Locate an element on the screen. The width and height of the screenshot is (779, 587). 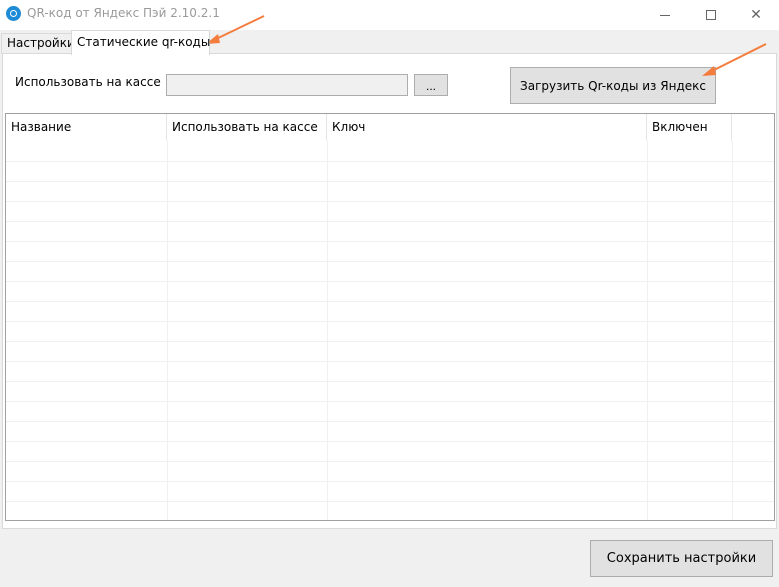
minimize-button is located at coordinates (665, 15).